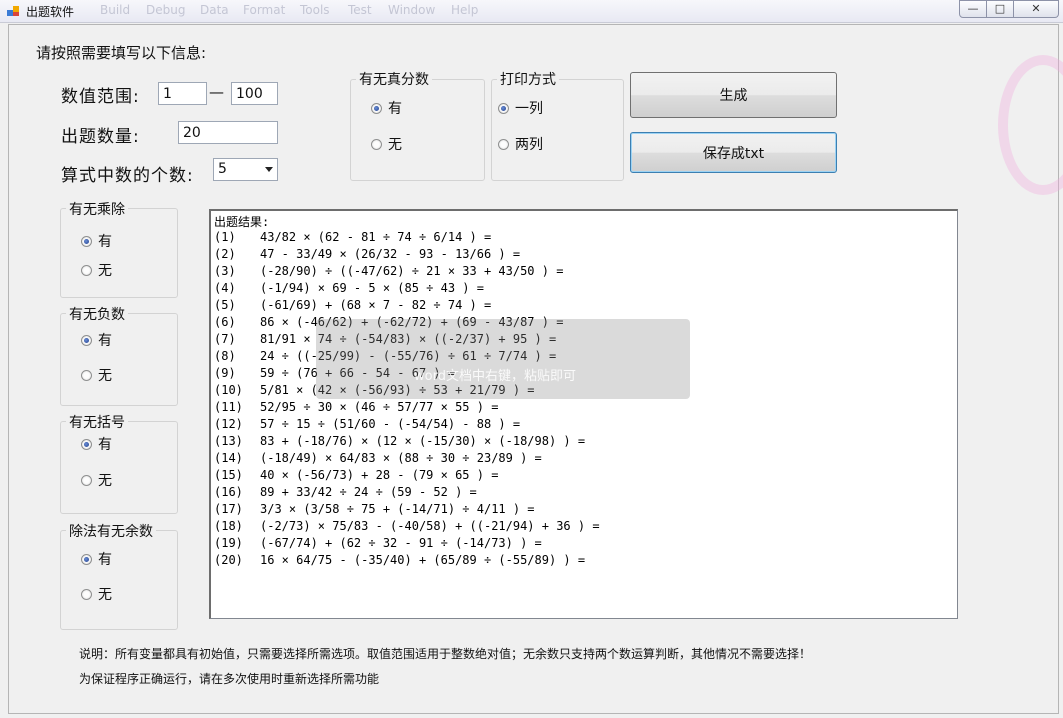  I want to click on result-line-expression: 43/82 × (62 - 81 ÷ 74 ÷ 6/14 ) =, so click(376, 237).